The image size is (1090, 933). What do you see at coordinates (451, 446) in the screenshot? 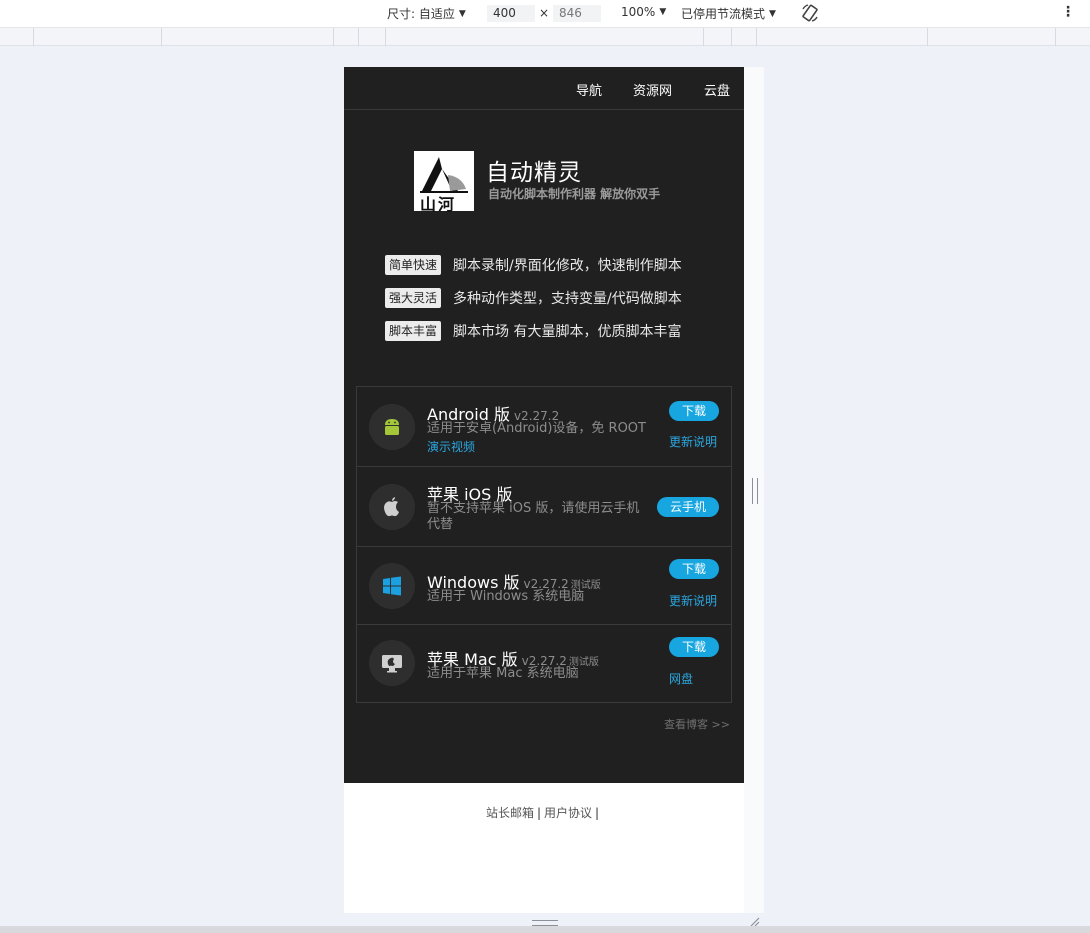
I see `demo-video-link: 演示视频` at bounding box center [451, 446].